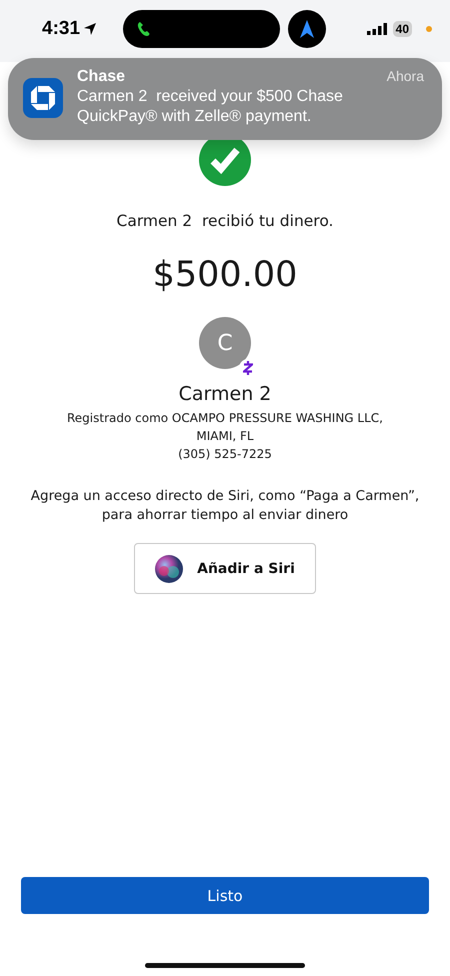  I want to click on notification-message: Carmen 2 received your $500 Chase QuickPay® with Zelle® payment., so click(210, 107).